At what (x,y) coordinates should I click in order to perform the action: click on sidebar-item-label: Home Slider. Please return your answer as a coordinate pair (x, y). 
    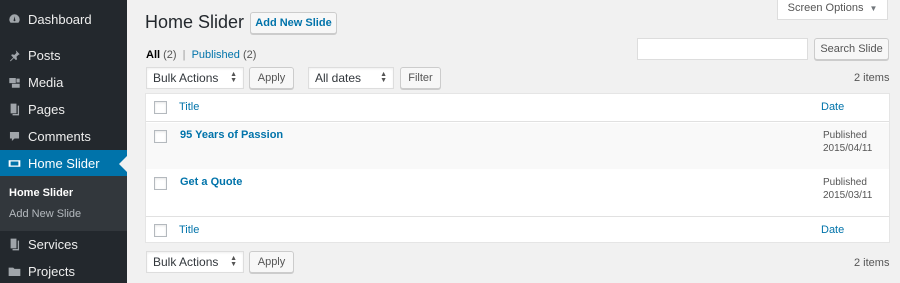
    Looking at the image, I should click on (64, 163).